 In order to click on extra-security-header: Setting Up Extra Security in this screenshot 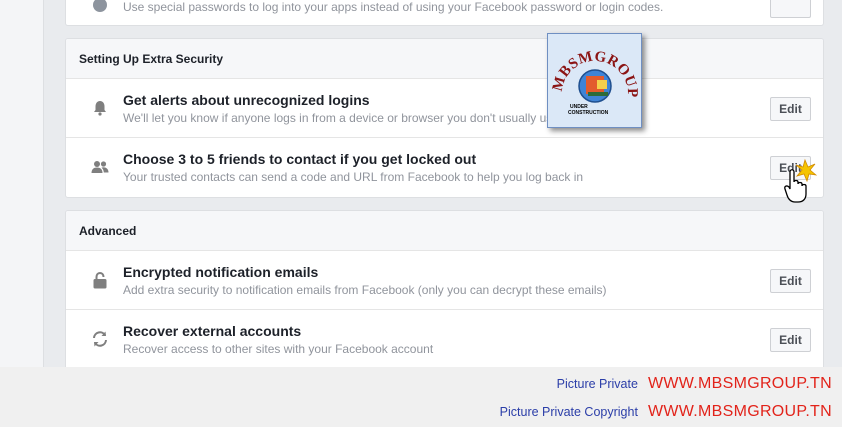, I will do `click(444, 59)`.